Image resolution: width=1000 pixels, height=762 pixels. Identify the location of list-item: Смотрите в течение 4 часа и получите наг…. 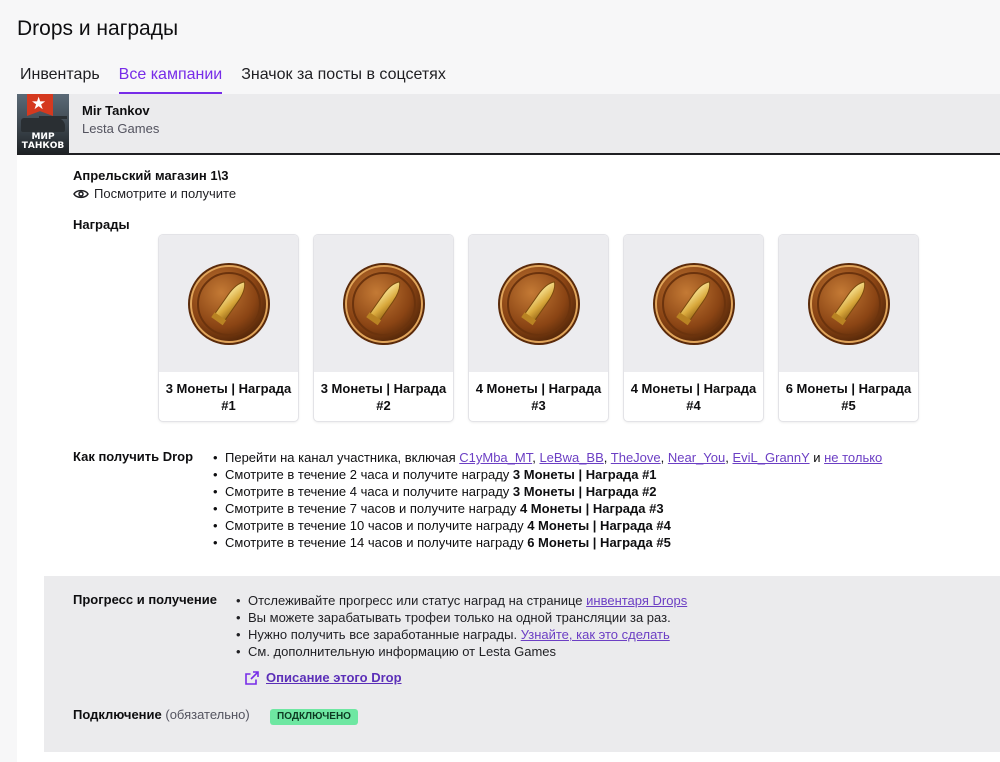
(546, 491).